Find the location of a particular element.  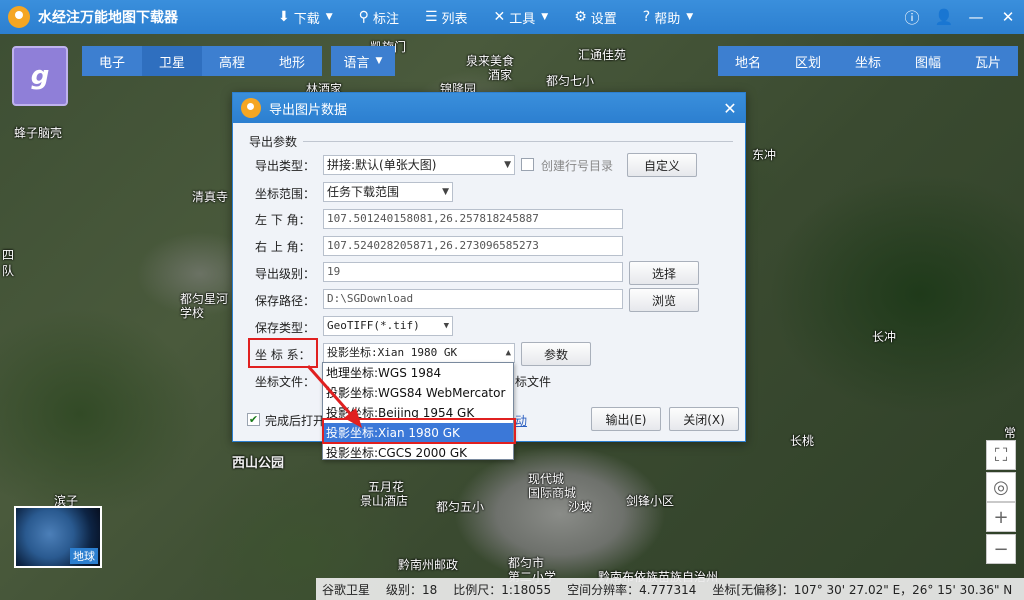

upper-right-input: 107.524028205871,26.273096585273 is located at coordinates (473, 246).